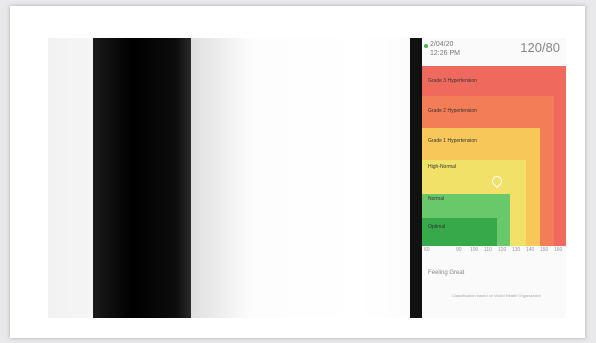 This screenshot has width=596, height=343. What do you see at coordinates (452, 111) in the screenshot?
I see `label-grade2: Grade 2 Hypertension` at bounding box center [452, 111].